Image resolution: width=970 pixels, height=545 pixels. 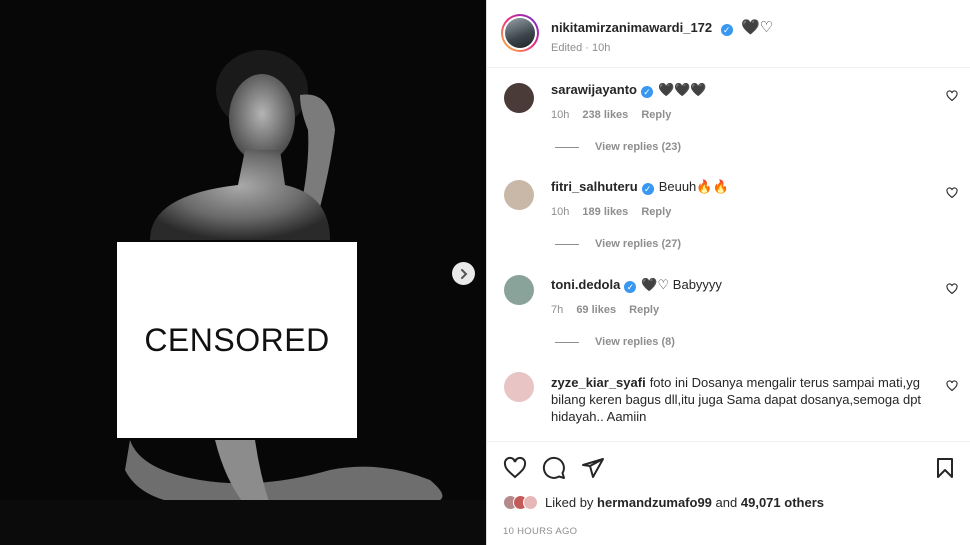 What do you see at coordinates (682, 89) in the screenshot?
I see `comment-text: 🖤🖤🖤` at bounding box center [682, 89].